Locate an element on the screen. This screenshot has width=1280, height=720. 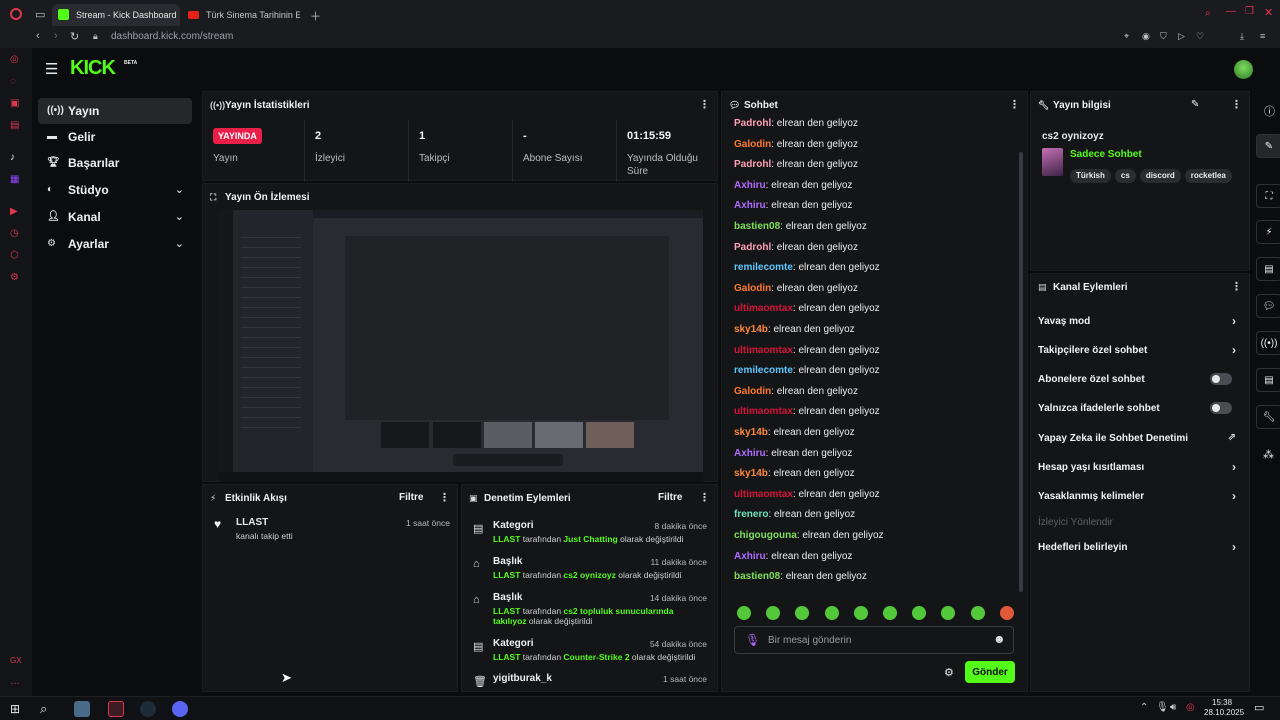
rail-activity-button: ⚡︎ is located at coordinates (1268, 232).